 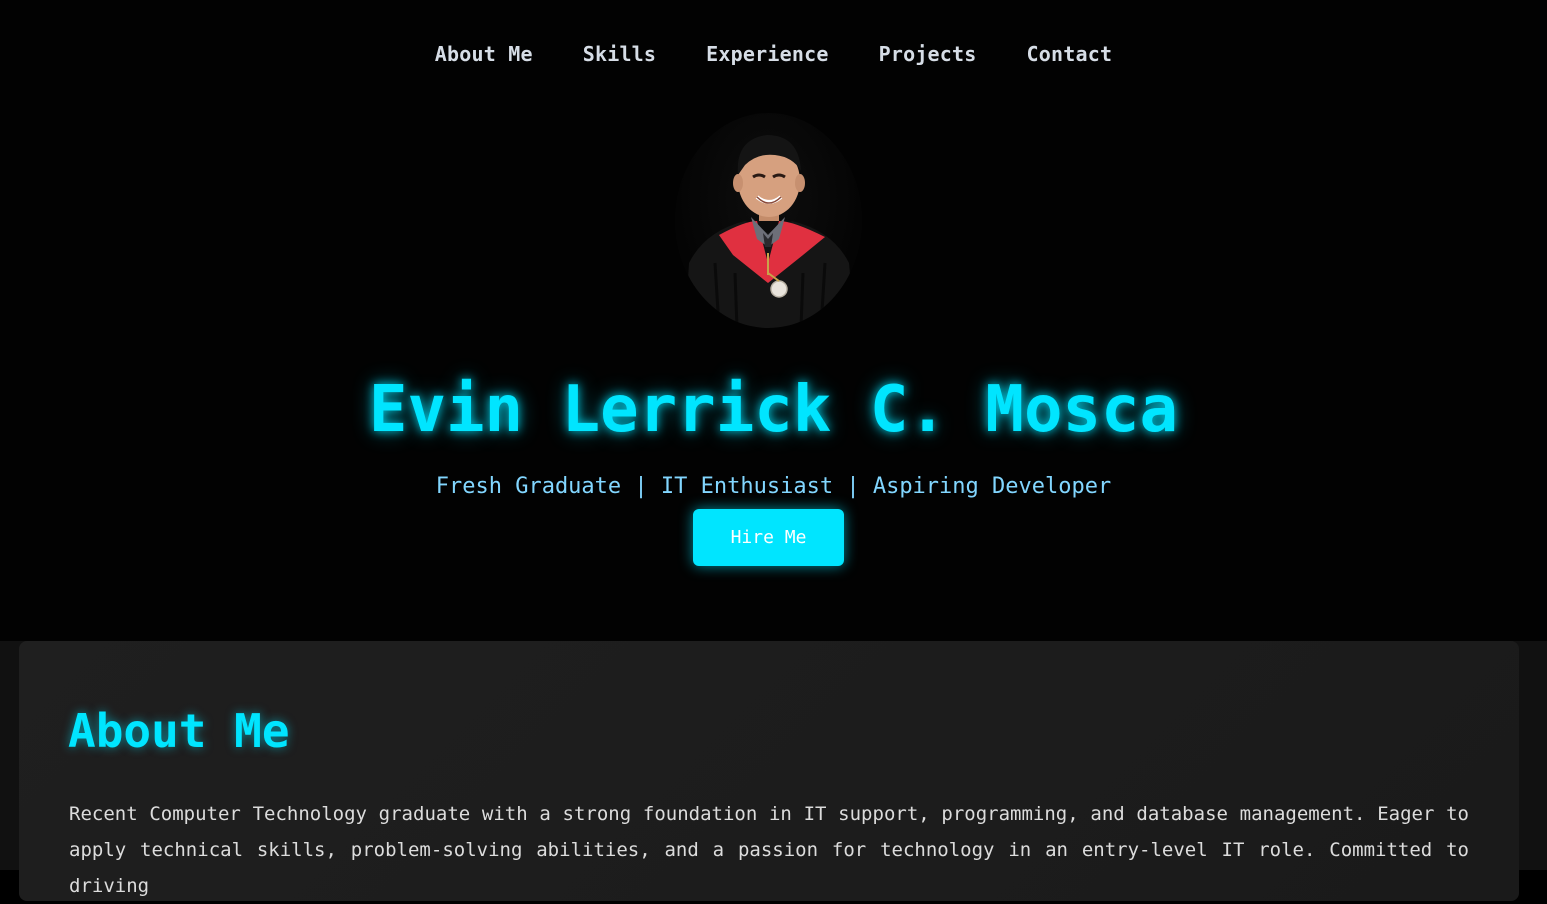 What do you see at coordinates (179, 731) in the screenshot?
I see `about-title: About Me` at bounding box center [179, 731].